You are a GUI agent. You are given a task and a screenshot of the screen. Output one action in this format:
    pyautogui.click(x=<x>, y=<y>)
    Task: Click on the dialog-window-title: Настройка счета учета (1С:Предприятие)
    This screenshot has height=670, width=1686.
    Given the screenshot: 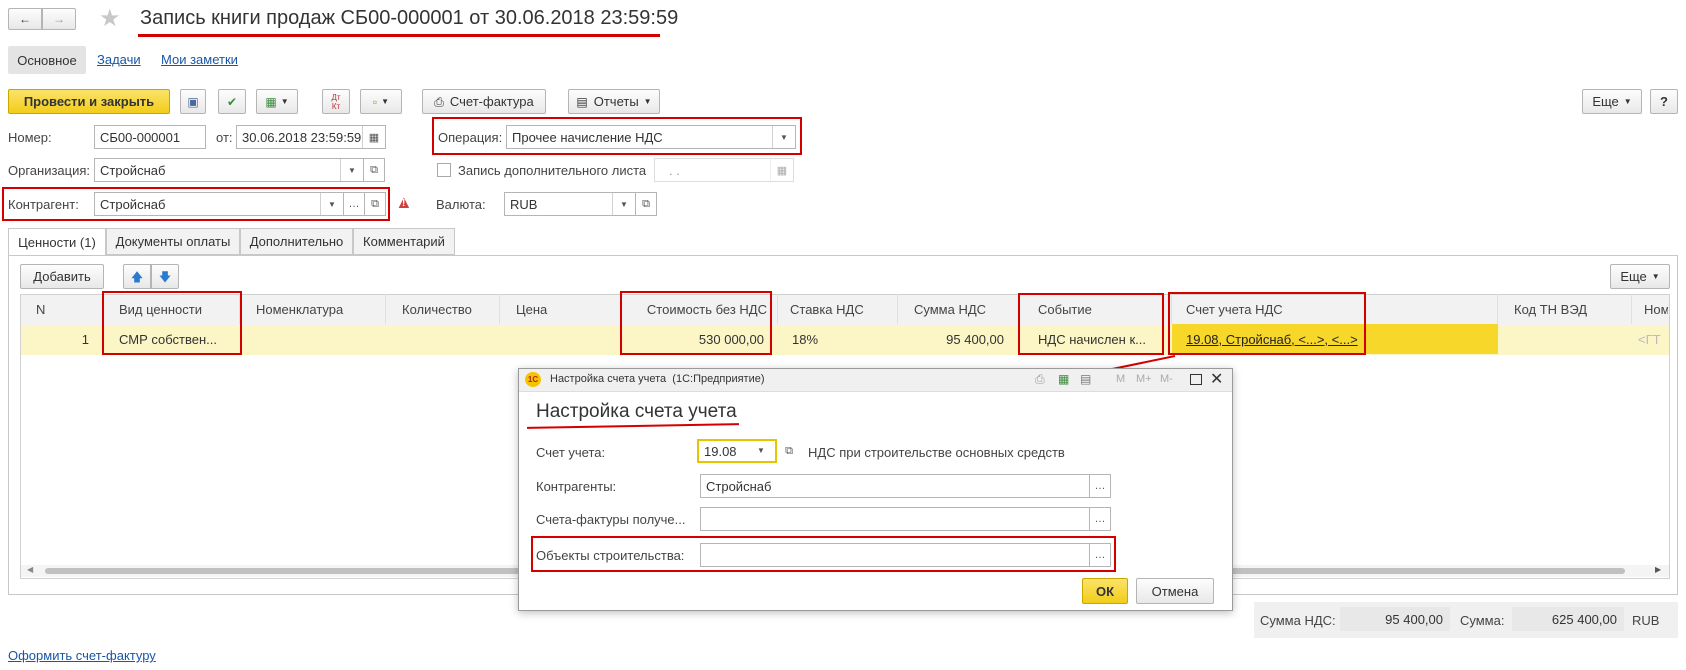 What is the action you would take?
    pyautogui.click(x=657, y=379)
    